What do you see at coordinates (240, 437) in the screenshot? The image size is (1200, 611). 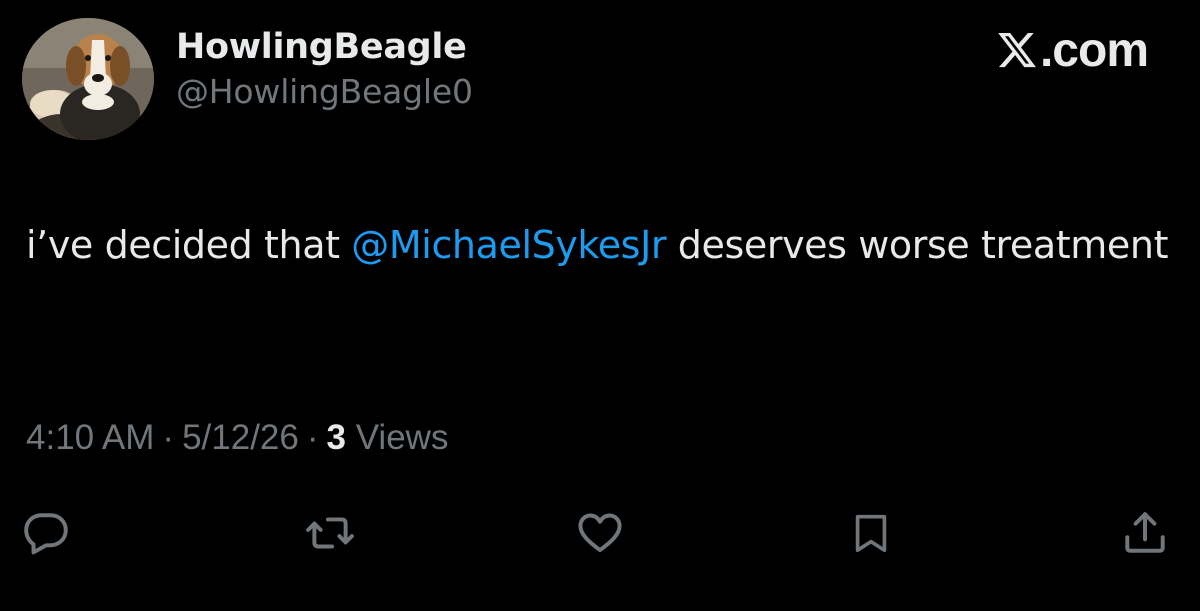 I see `tweet-date: 5/12/26` at bounding box center [240, 437].